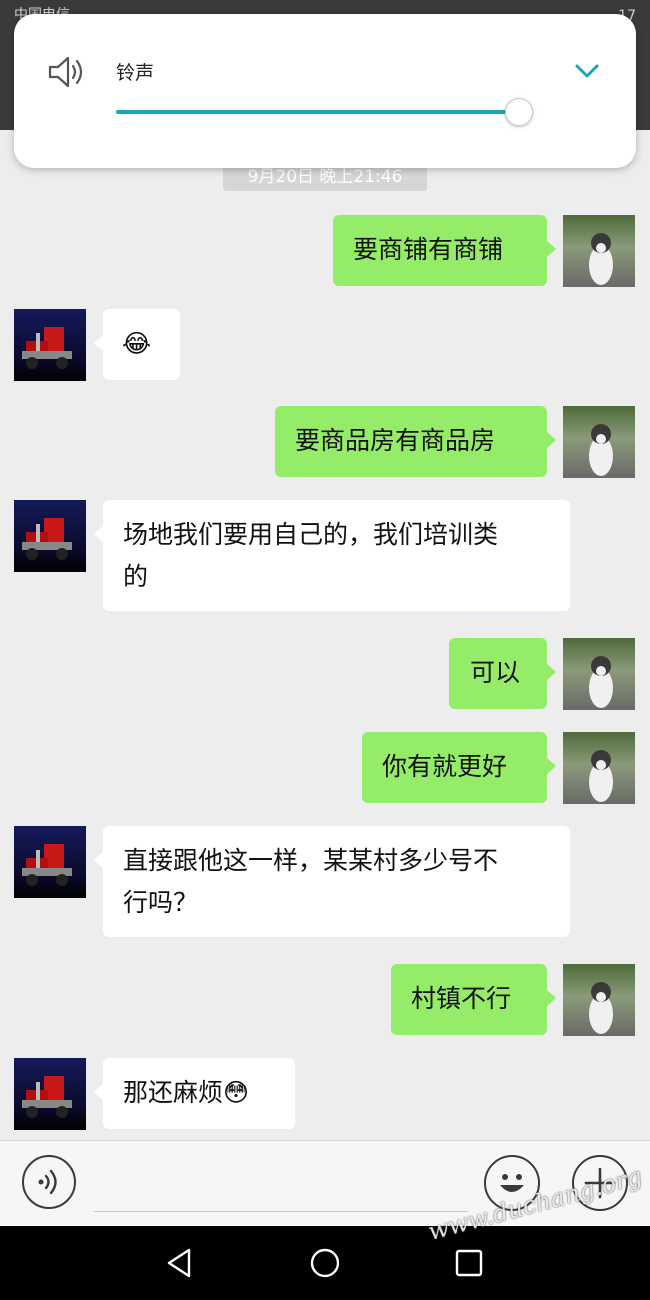 This screenshot has width=650, height=1300. What do you see at coordinates (395, 440) in the screenshot?
I see `message-text: 要商品房有商品房` at bounding box center [395, 440].